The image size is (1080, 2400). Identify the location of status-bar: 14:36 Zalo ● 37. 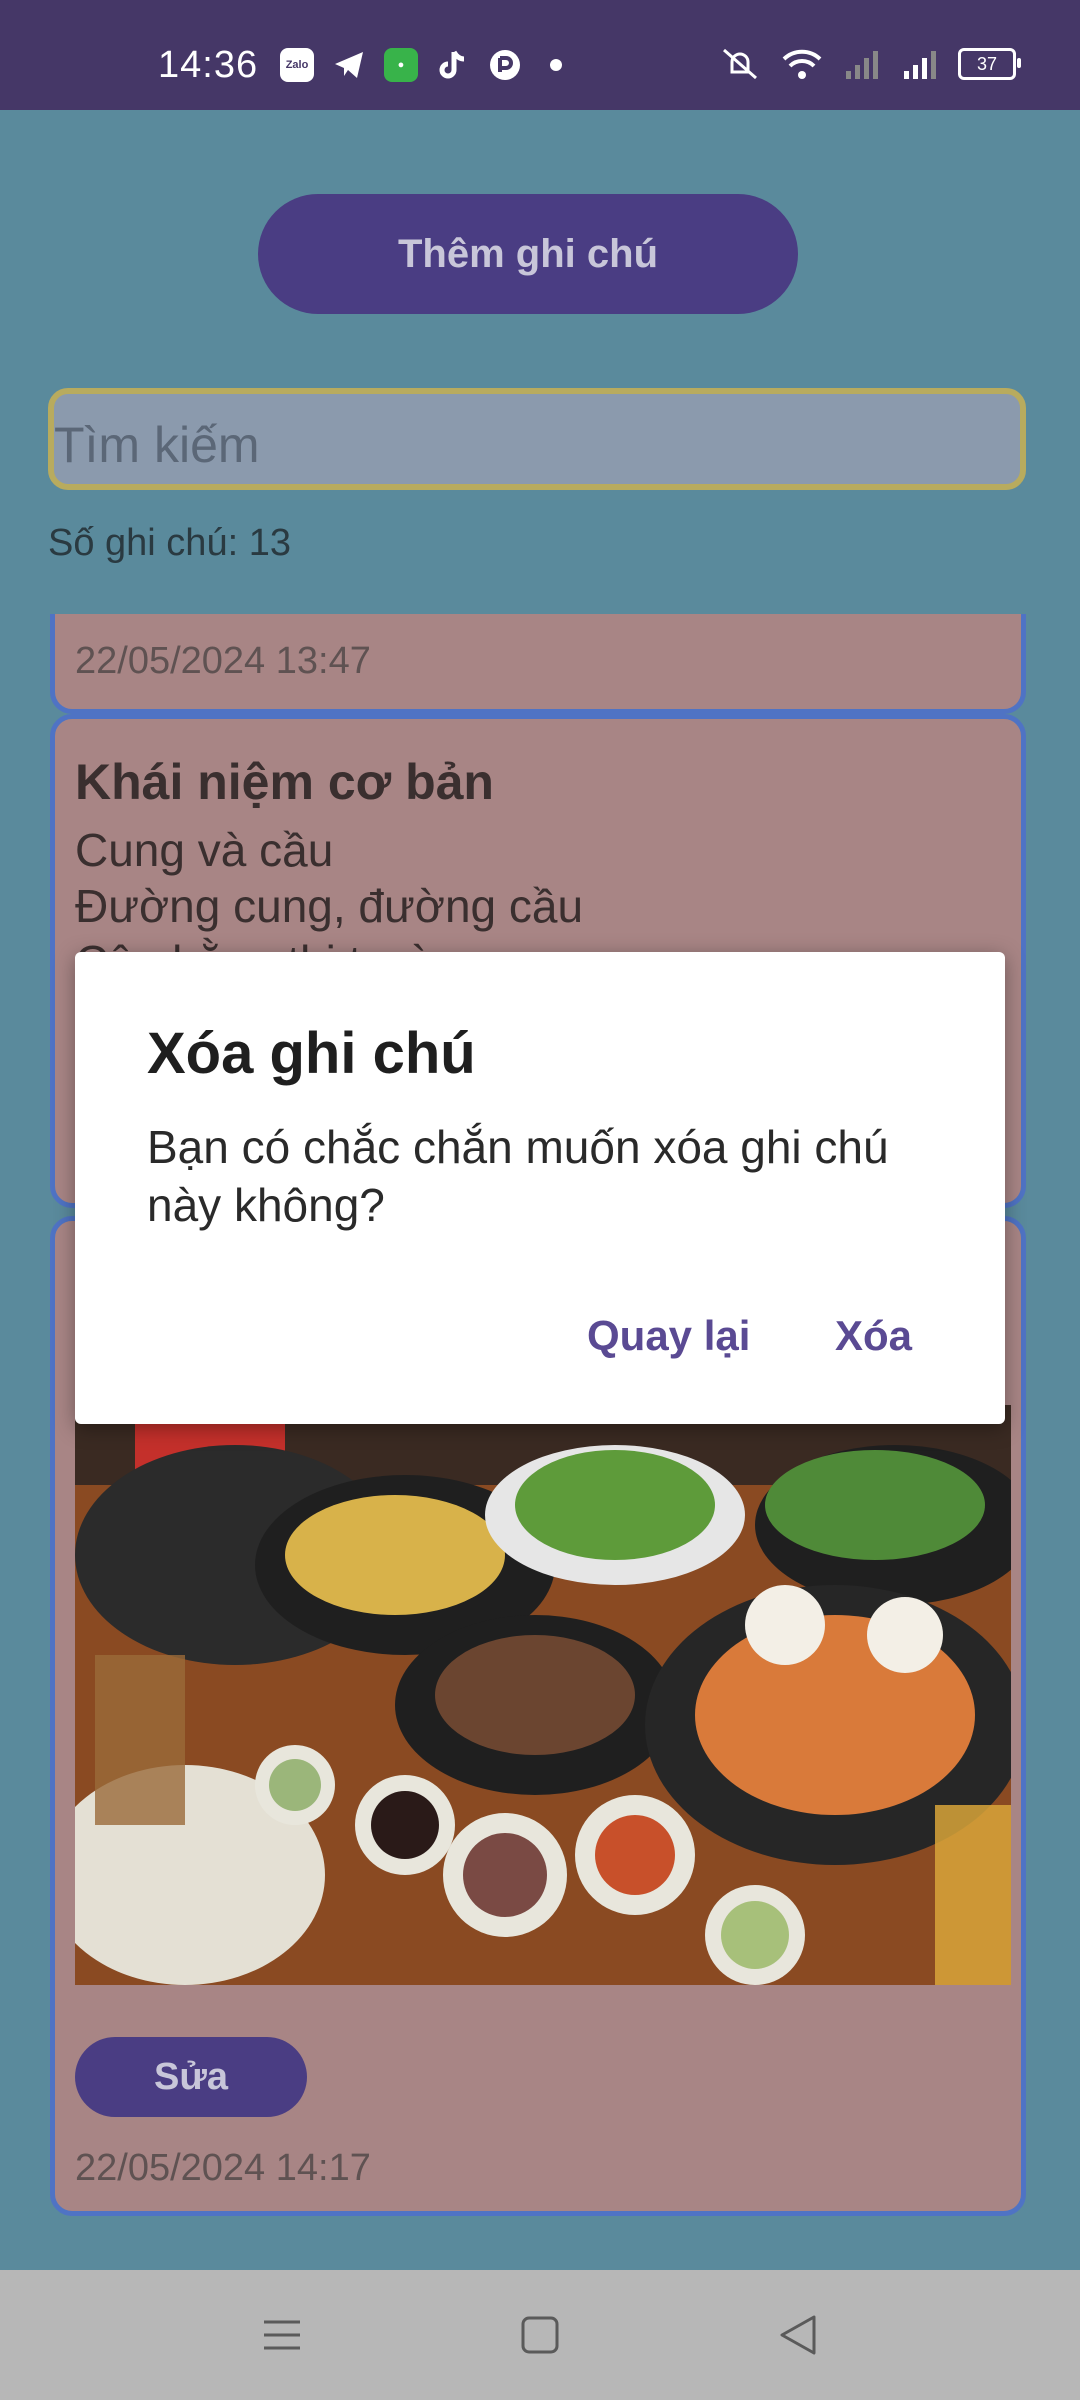
(540, 55).